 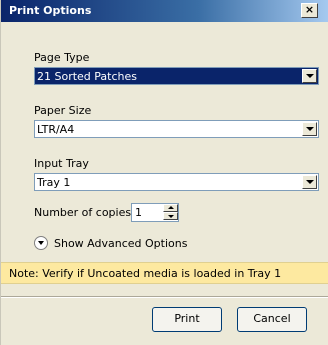 I want to click on copies-value: 1, so click(x=138, y=212).